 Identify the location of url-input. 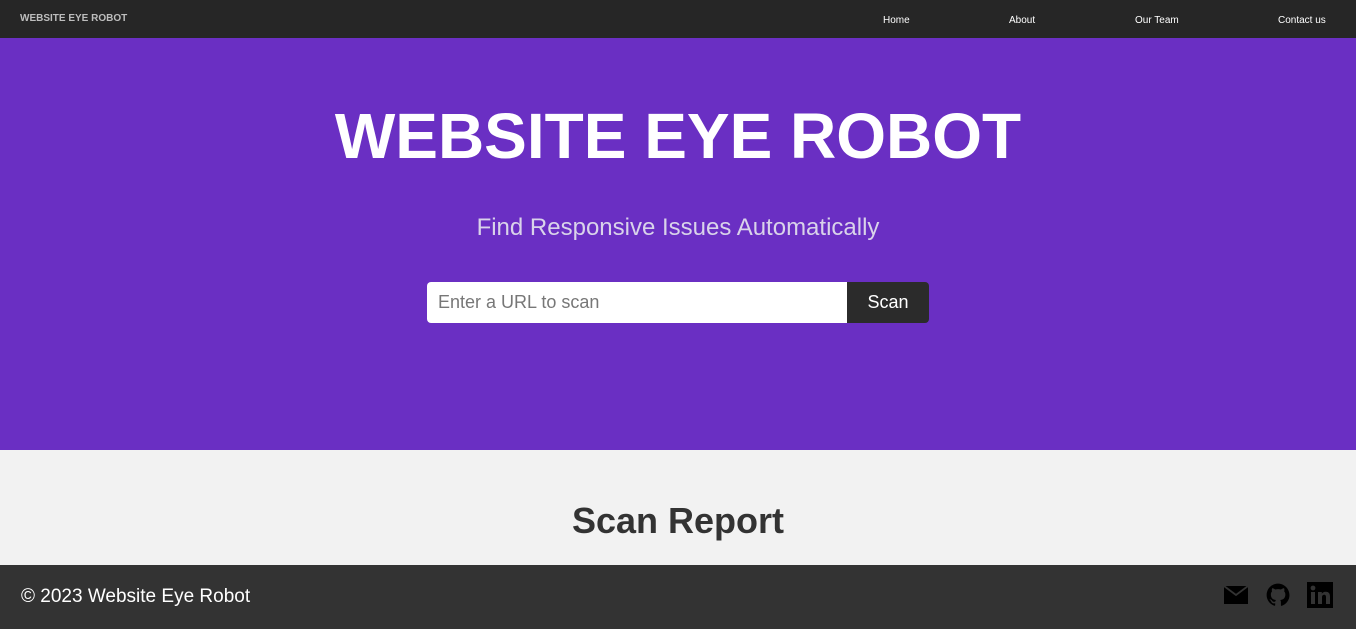
(637, 302).